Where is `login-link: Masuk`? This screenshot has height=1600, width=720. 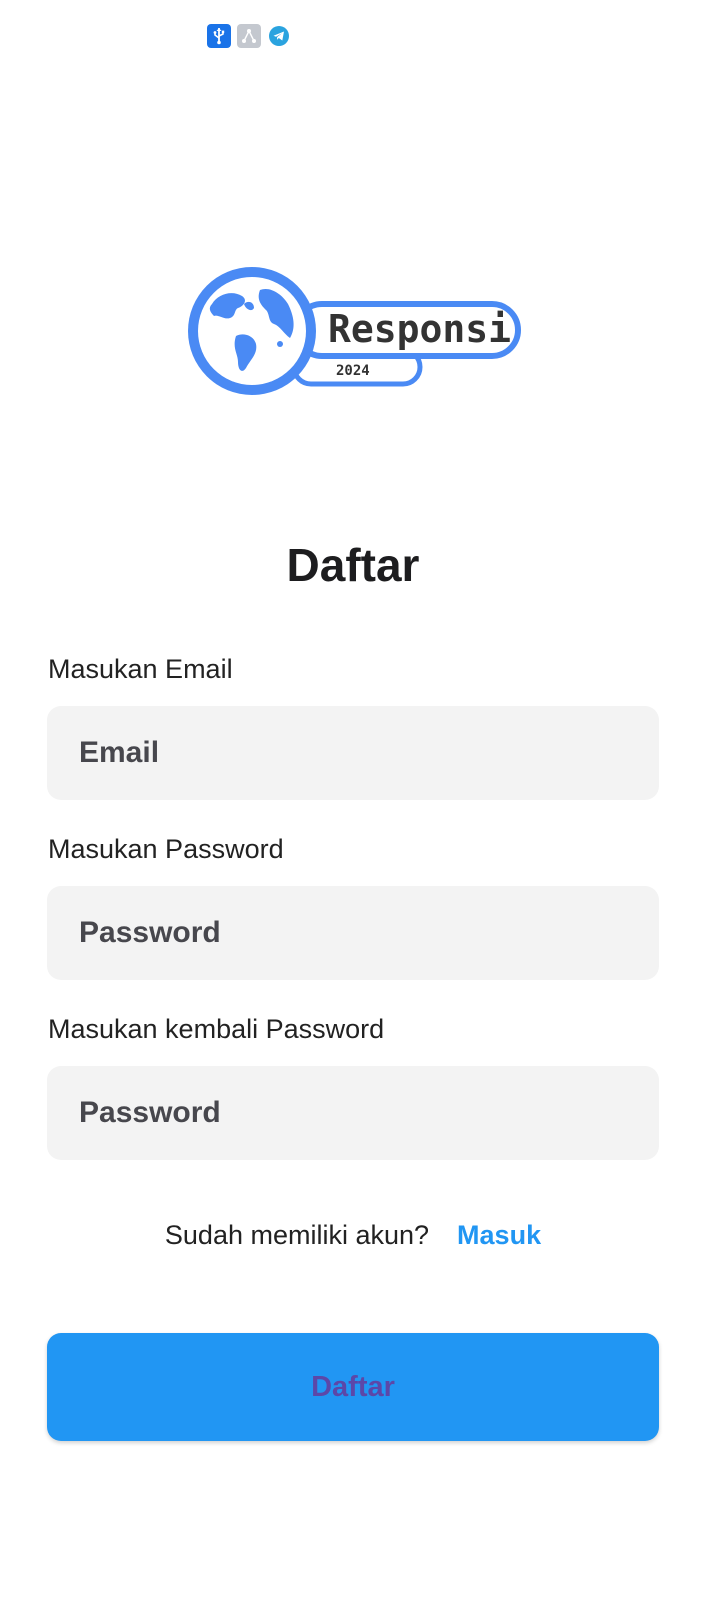
login-link: Masuk is located at coordinates (499, 1235).